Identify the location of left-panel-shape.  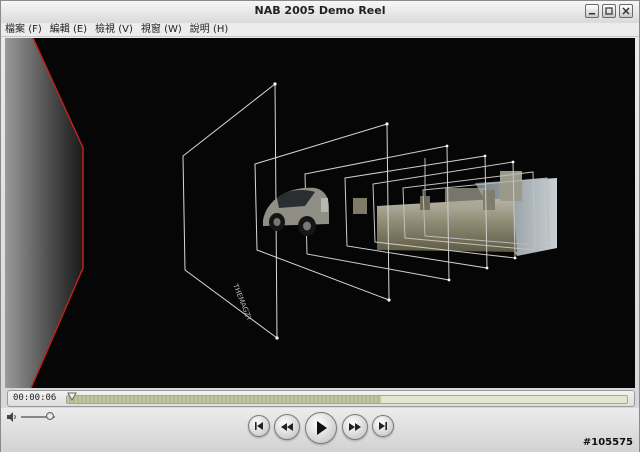
(44, 213).